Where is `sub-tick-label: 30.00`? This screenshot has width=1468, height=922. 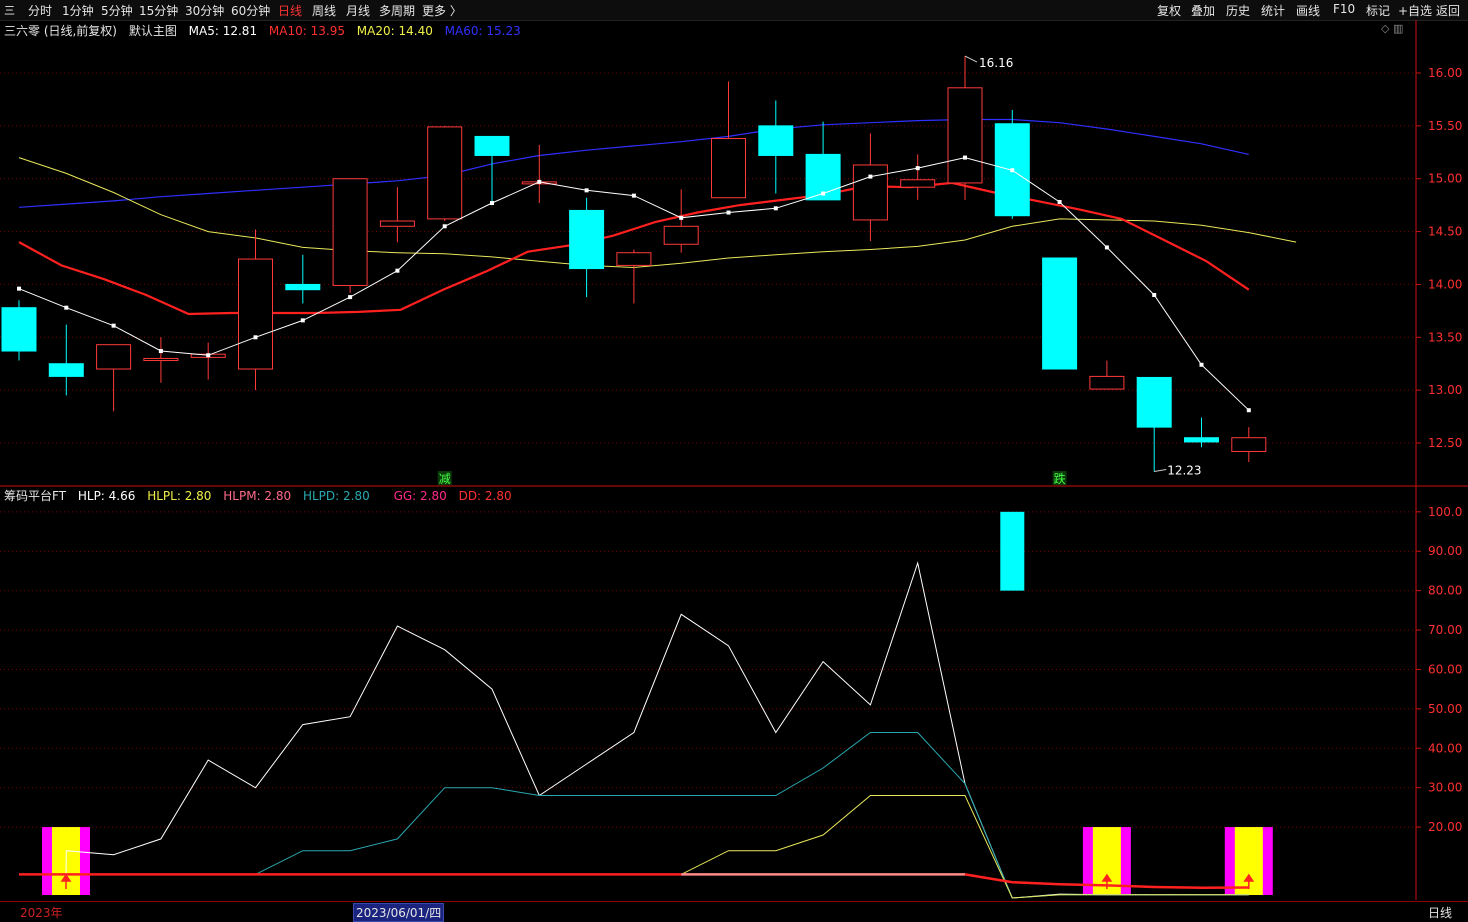
sub-tick-label: 30.00 is located at coordinates (1445, 788).